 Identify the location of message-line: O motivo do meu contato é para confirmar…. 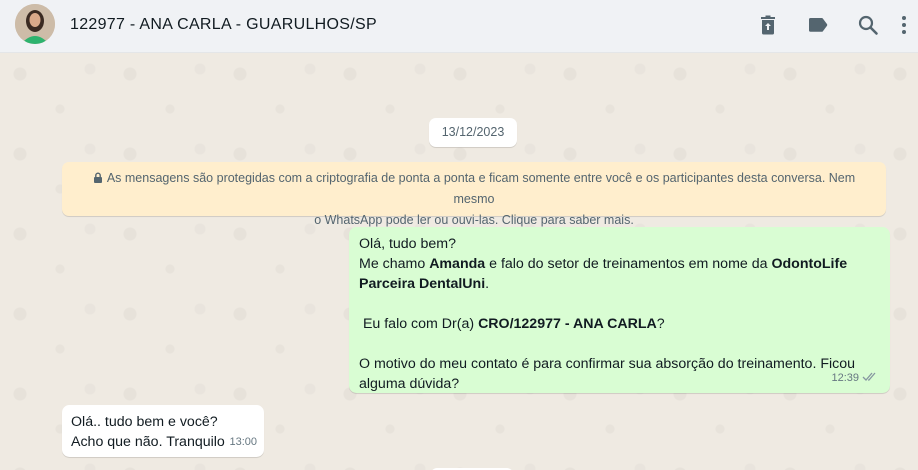
(607, 364).